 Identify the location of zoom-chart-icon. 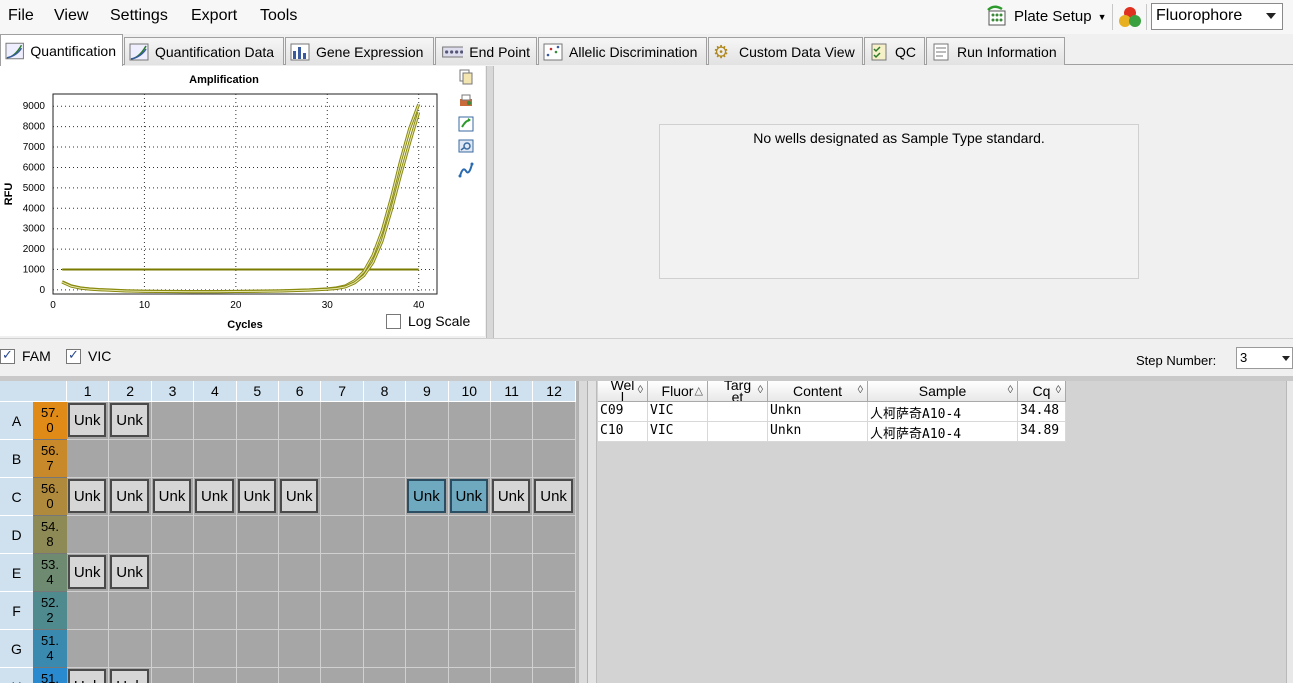
(466, 146).